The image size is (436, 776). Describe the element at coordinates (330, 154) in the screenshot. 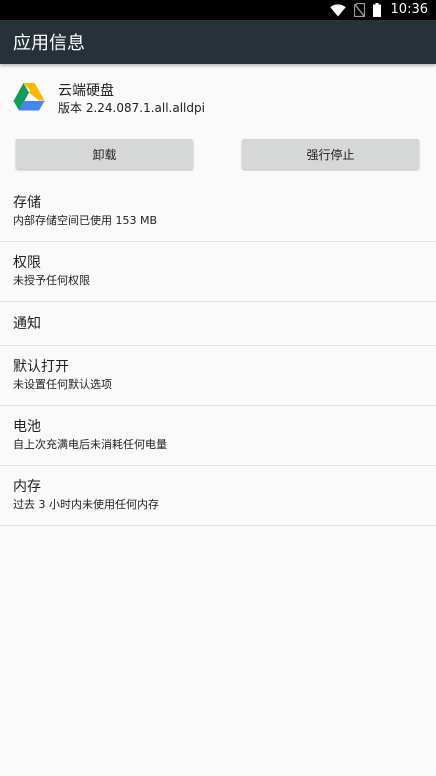

I see `force-stop-button: 强行停止` at that location.